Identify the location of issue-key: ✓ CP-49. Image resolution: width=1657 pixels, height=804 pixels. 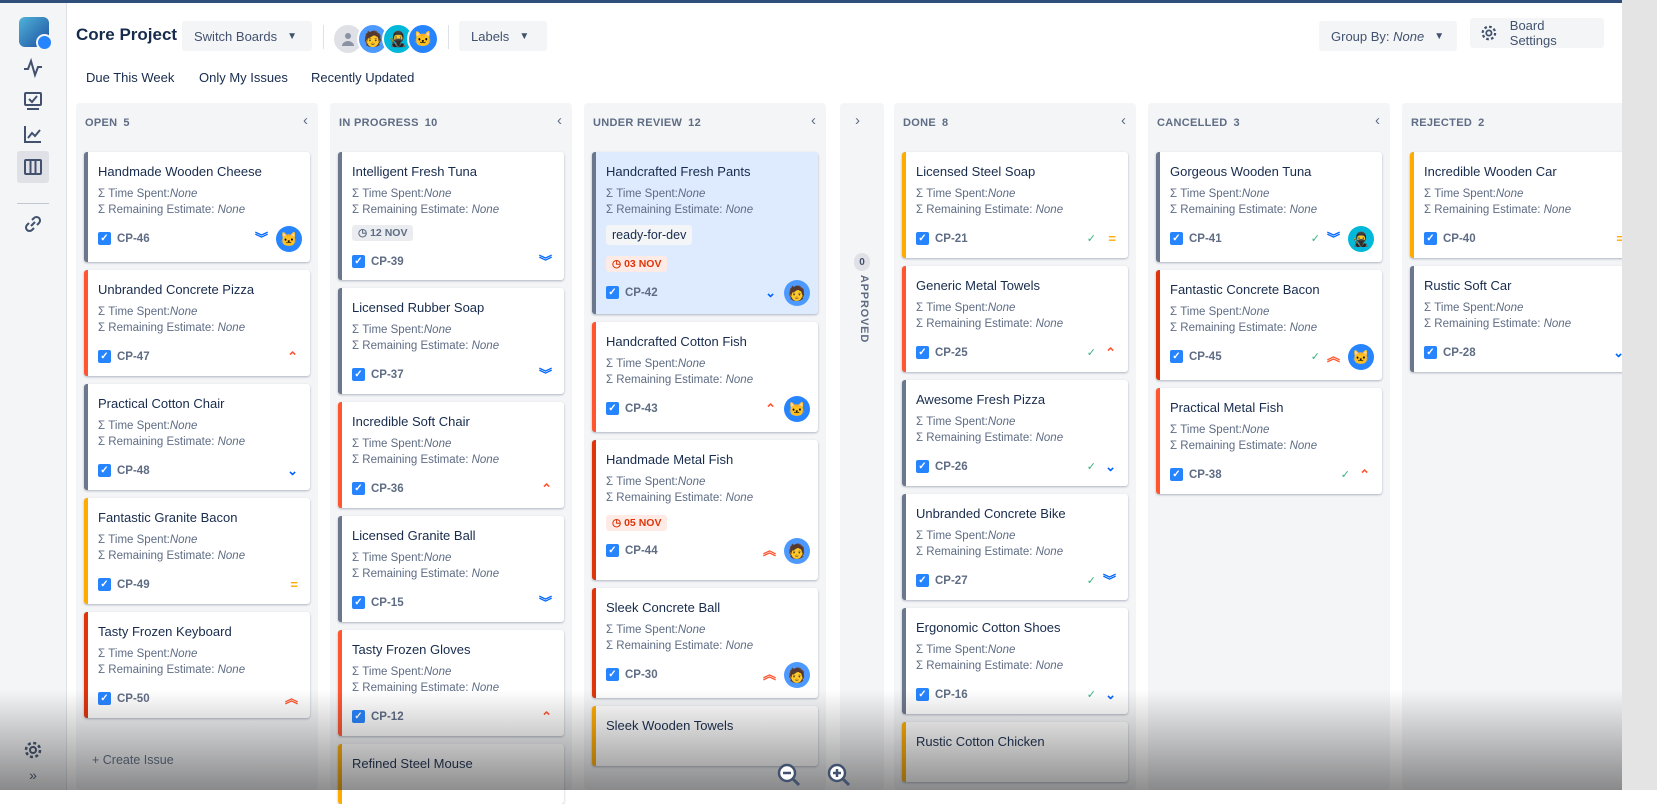
(124, 584).